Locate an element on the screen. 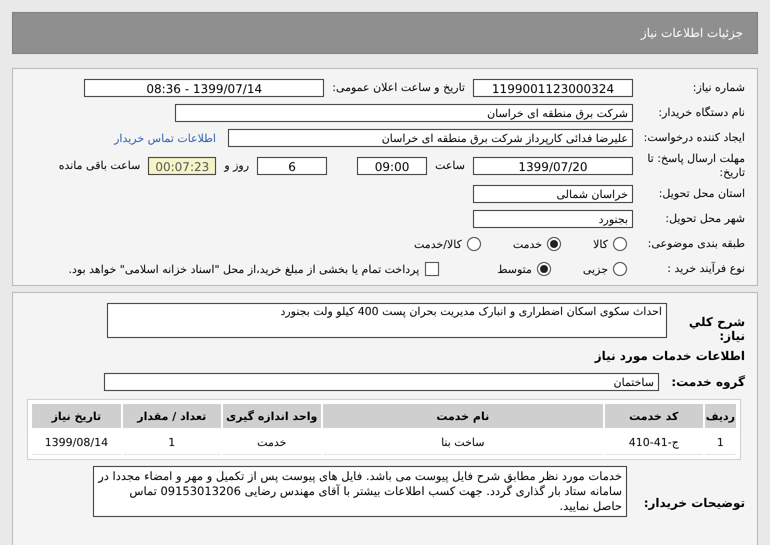 The height and width of the screenshot is (545, 770). field-label: شرح کلي نياز: is located at coordinates (716, 329).